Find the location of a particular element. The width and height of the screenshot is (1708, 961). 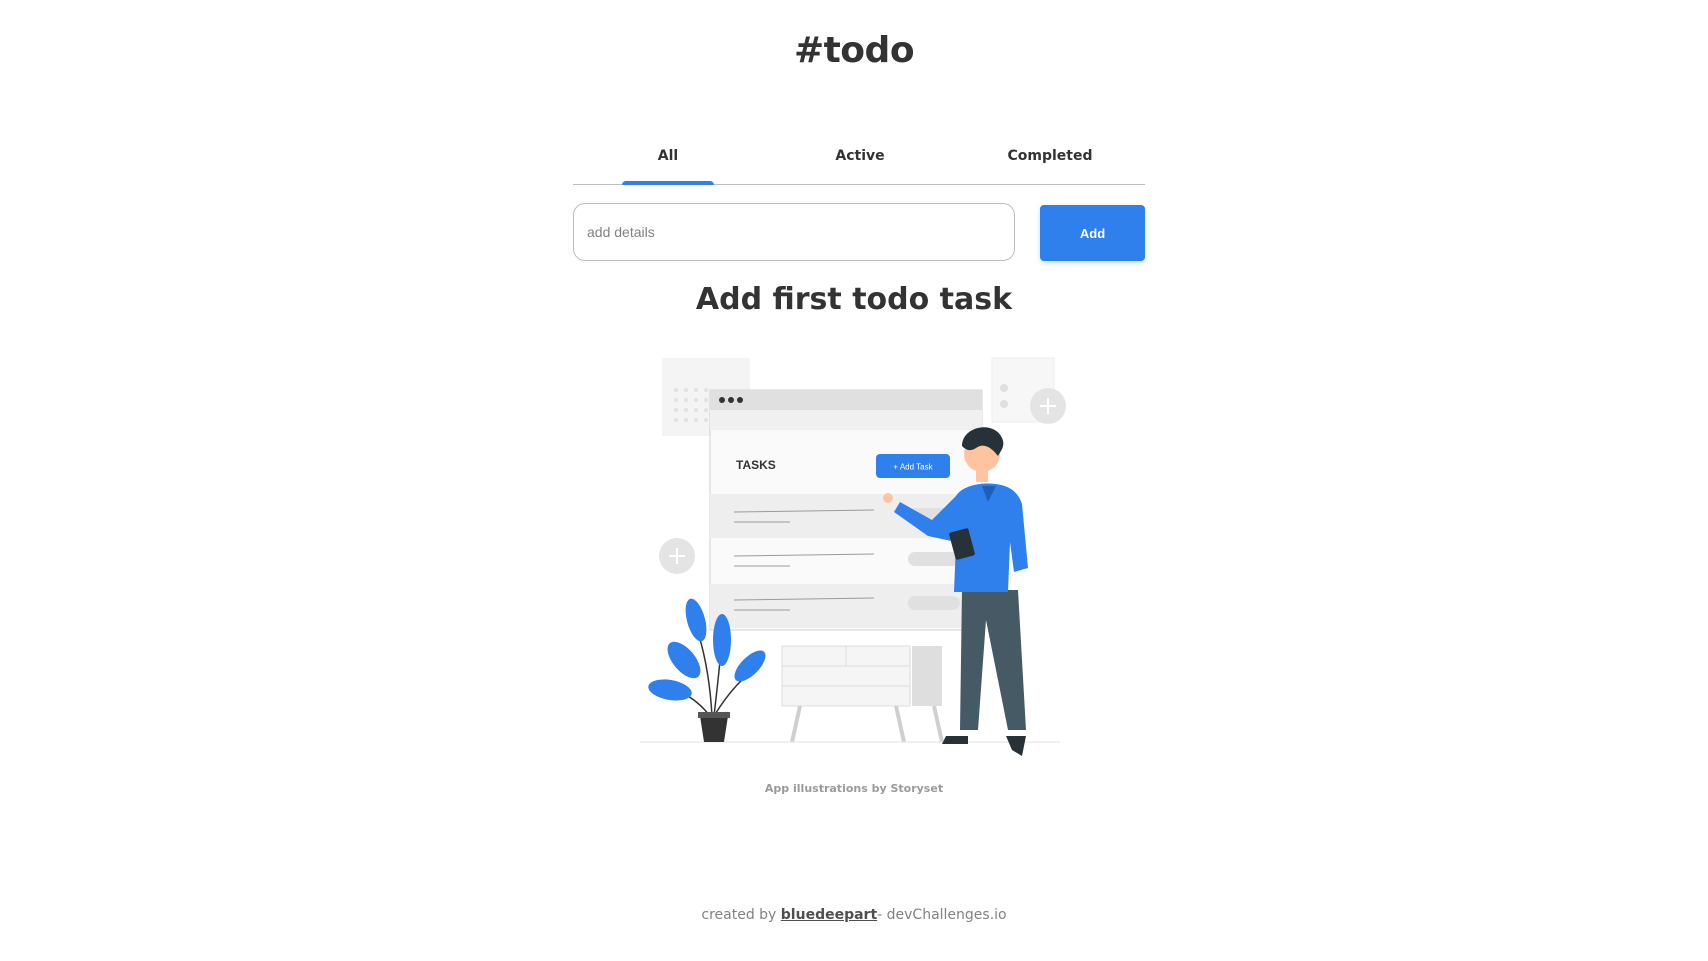

illustration-add-task-label: + Add Task is located at coordinates (913, 467).